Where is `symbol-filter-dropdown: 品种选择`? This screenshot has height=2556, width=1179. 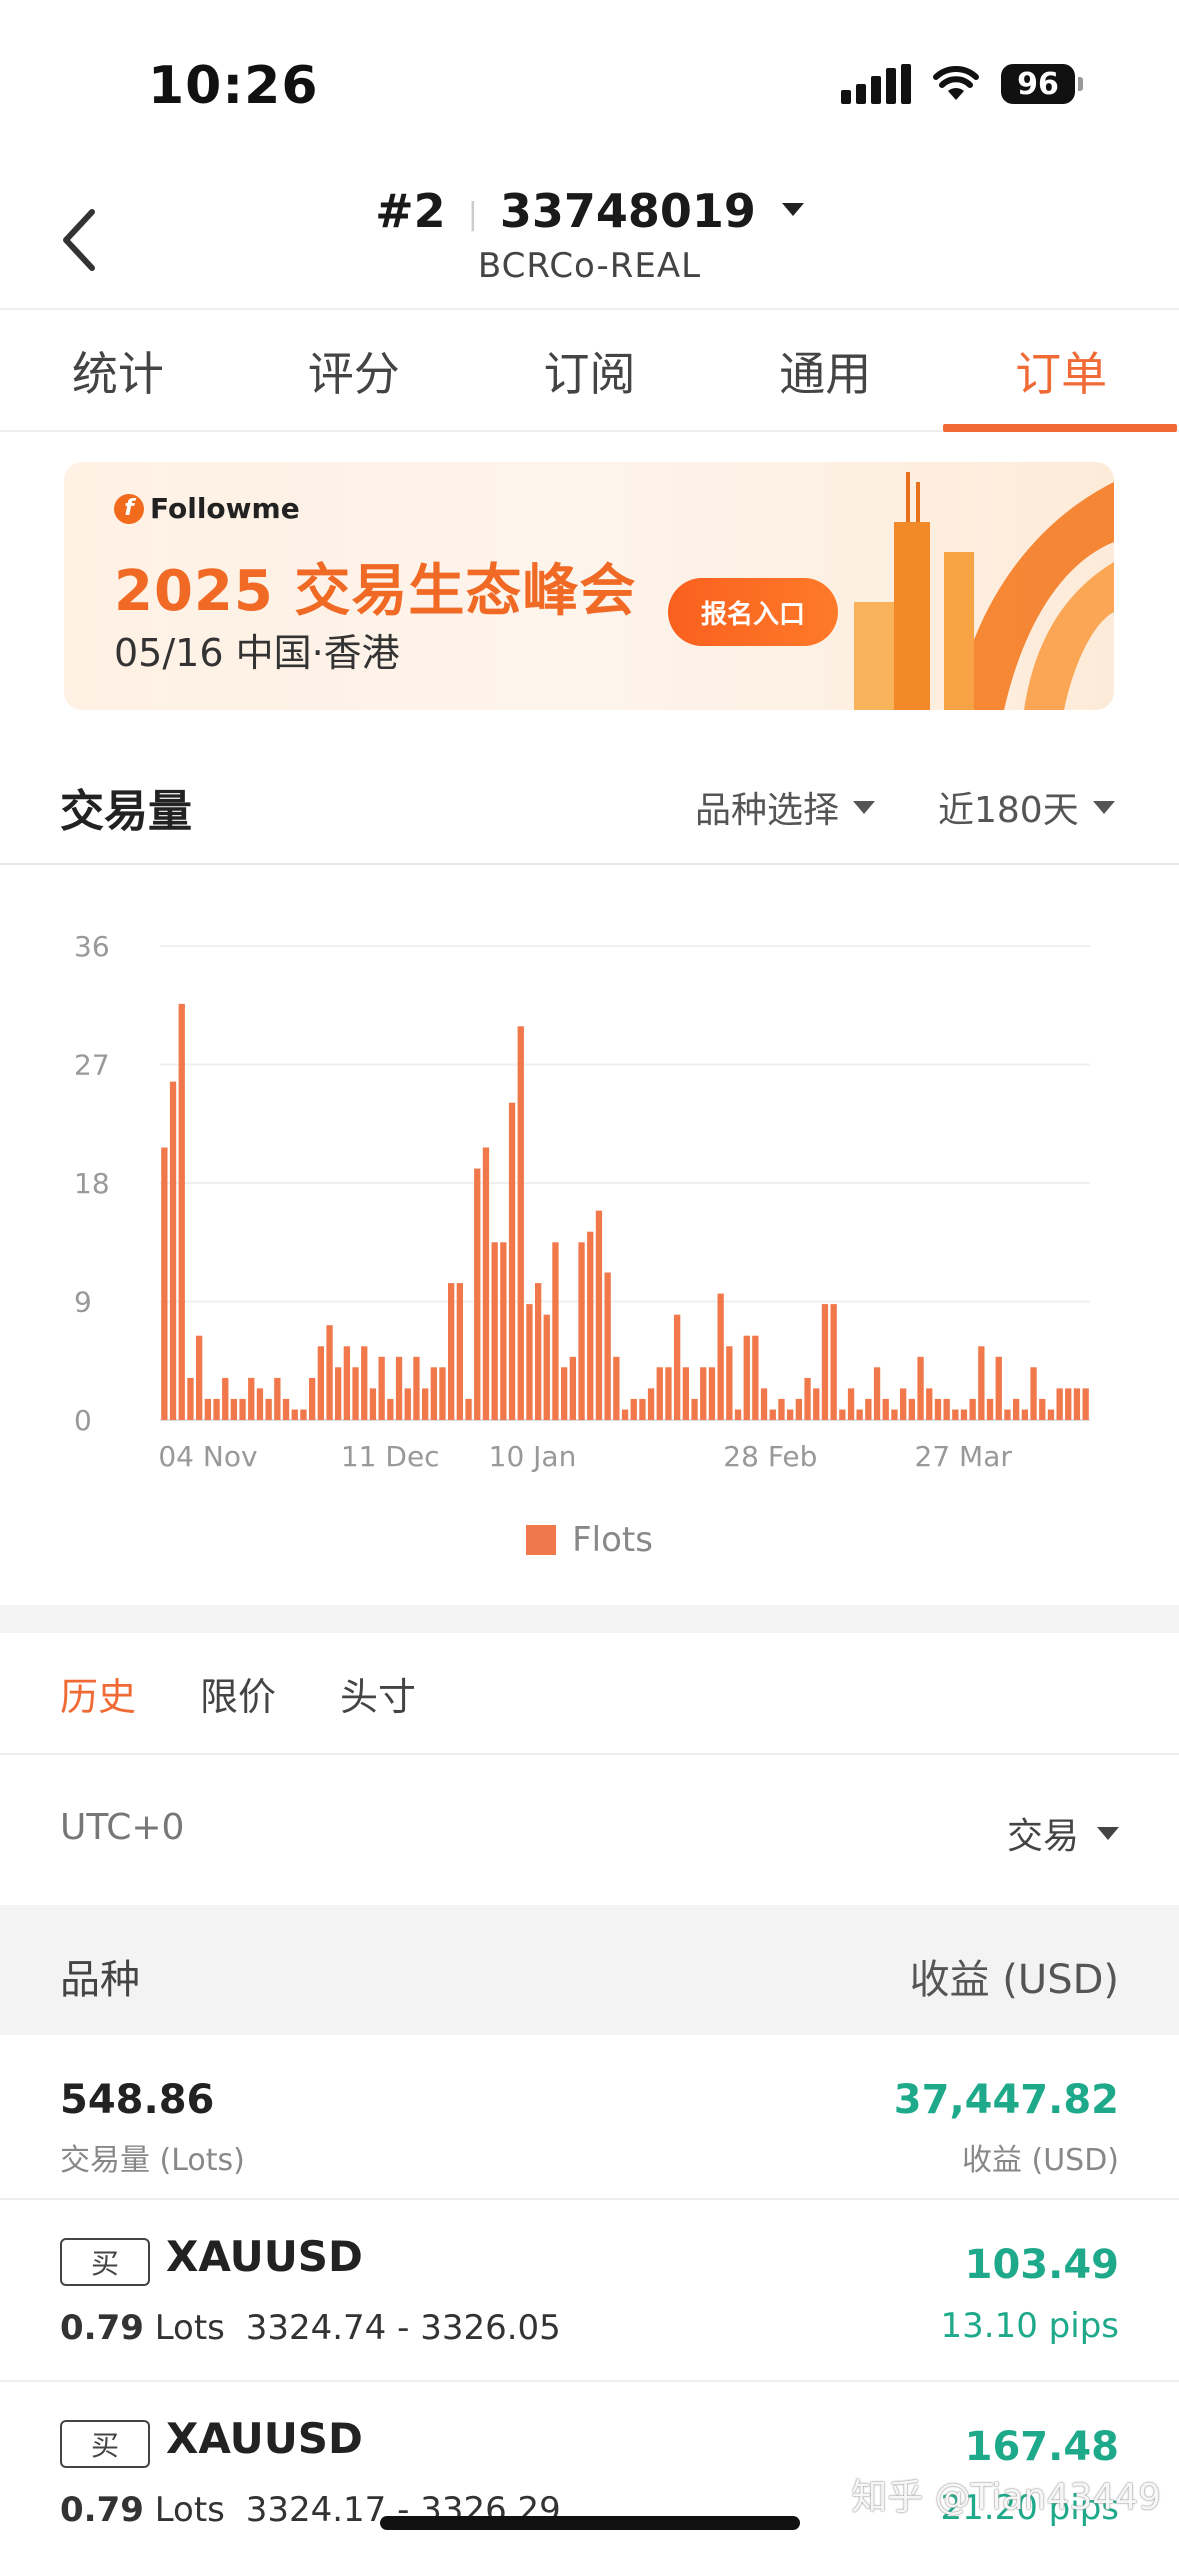 symbol-filter-dropdown: 品种选择 is located at coordinates (785, 807).